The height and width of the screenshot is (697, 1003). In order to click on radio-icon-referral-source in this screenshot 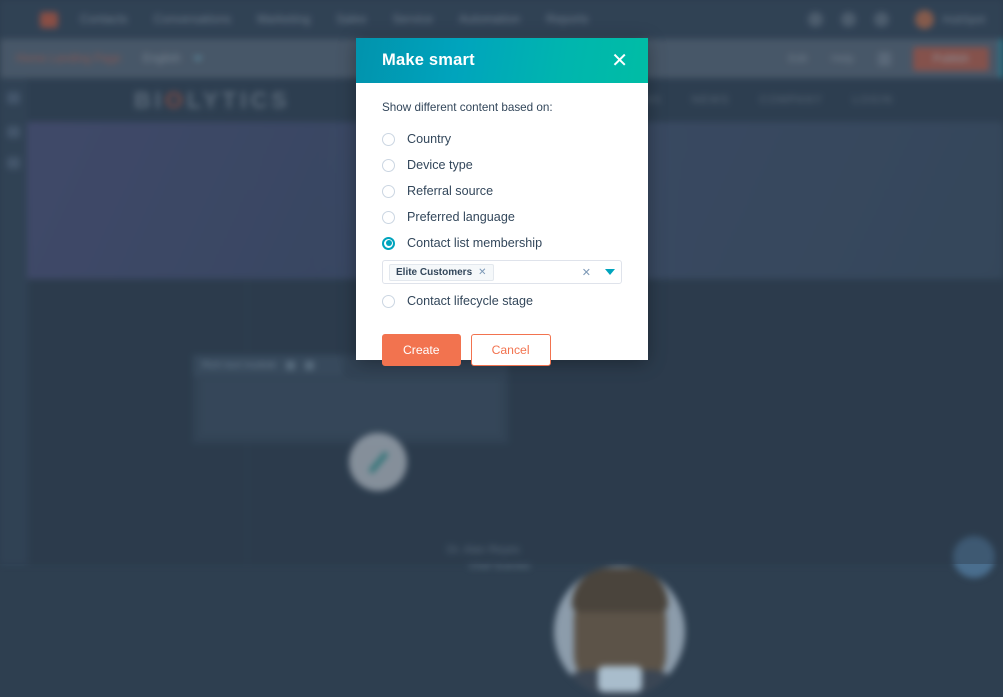, I will do `click(388, 191)`.